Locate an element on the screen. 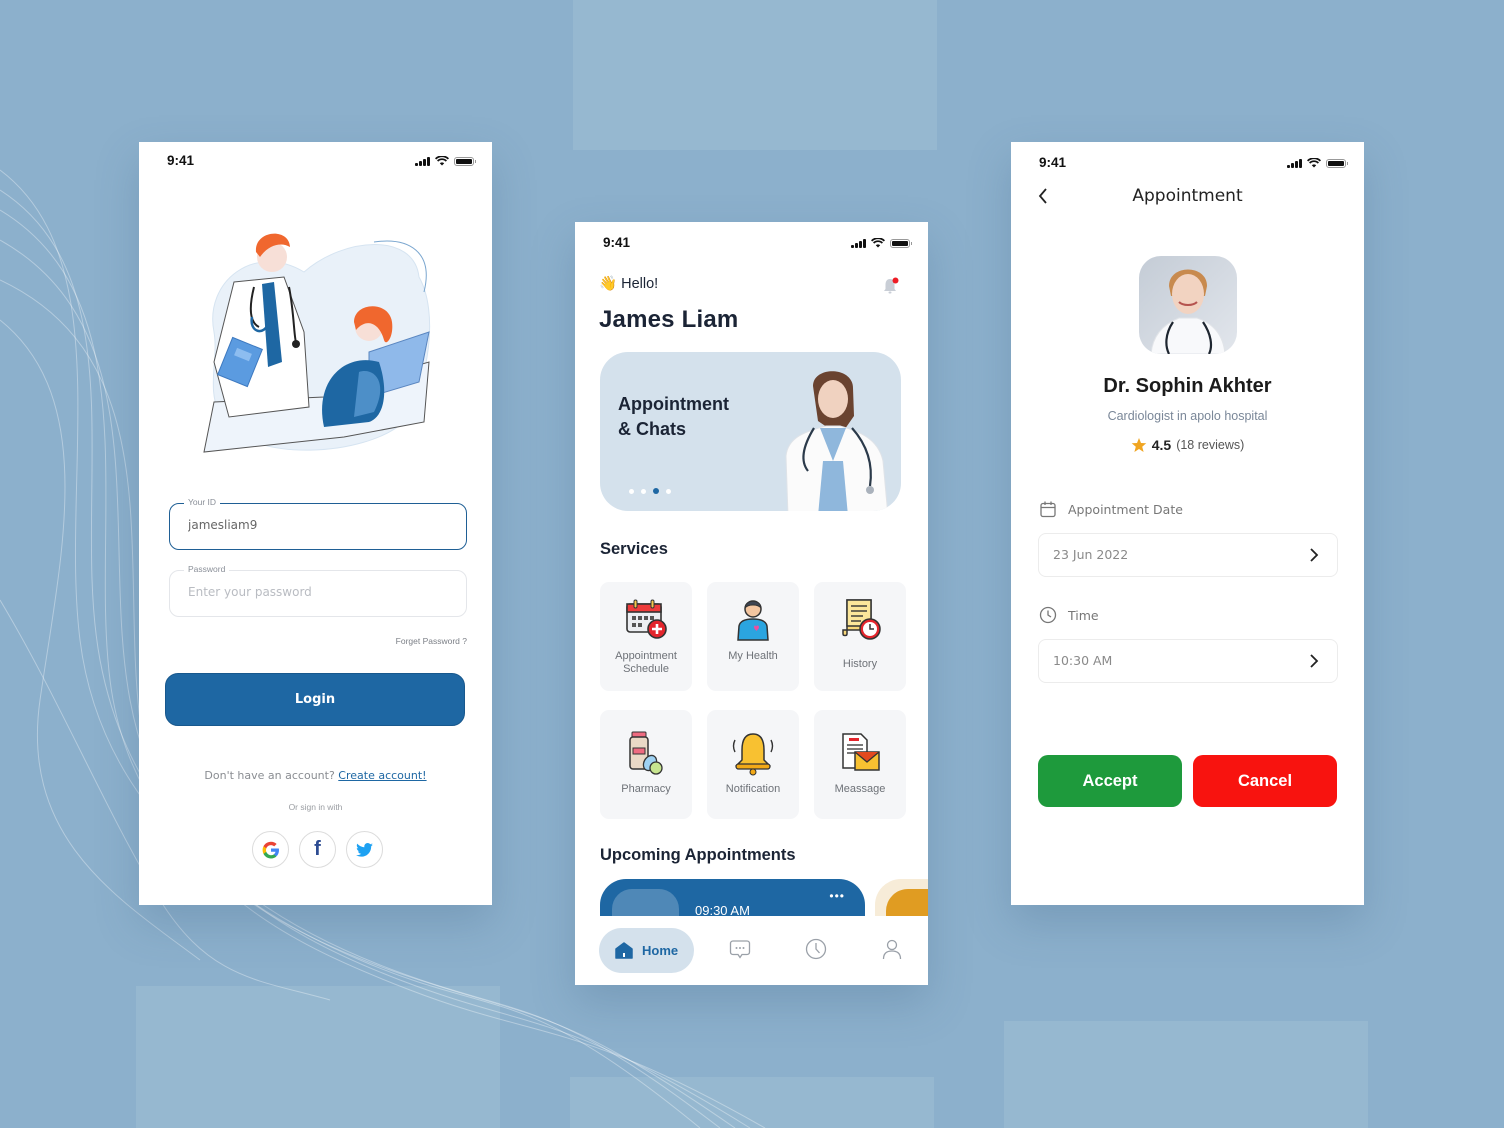  signup-prompt: Don't have an account? Create account! is located at coordinates (315, 775).